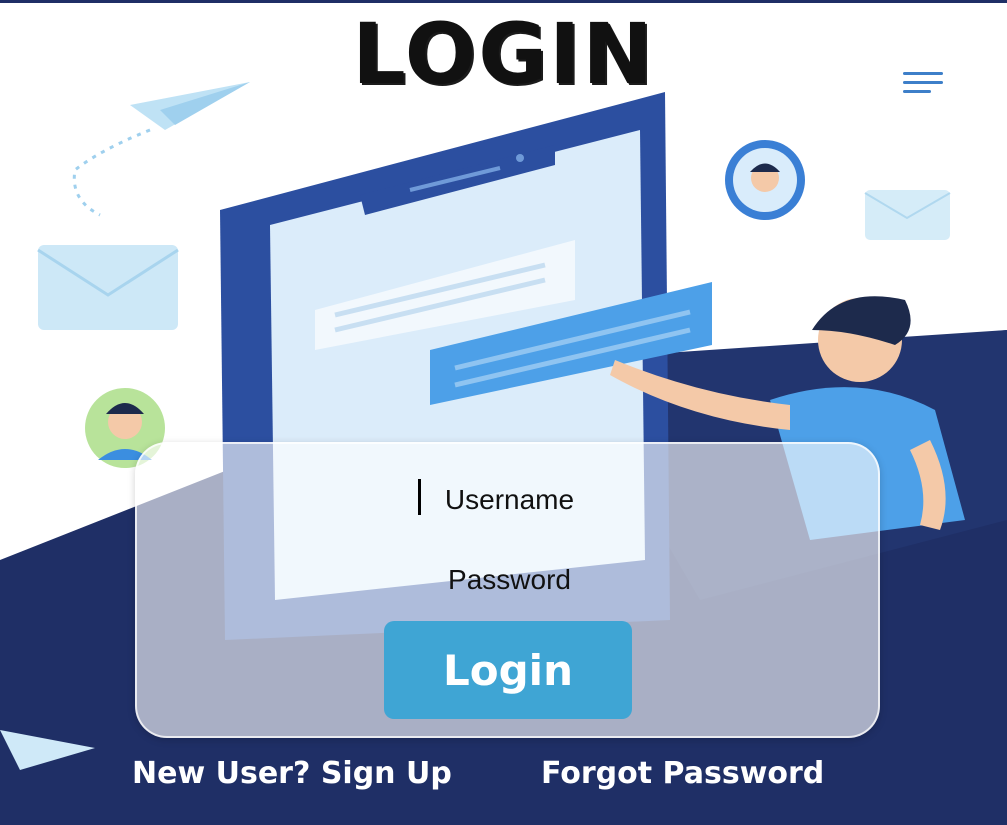  Describe the element at coordinates (907, 215) in the screenshot. I see `envelope-icon-right` at that location.